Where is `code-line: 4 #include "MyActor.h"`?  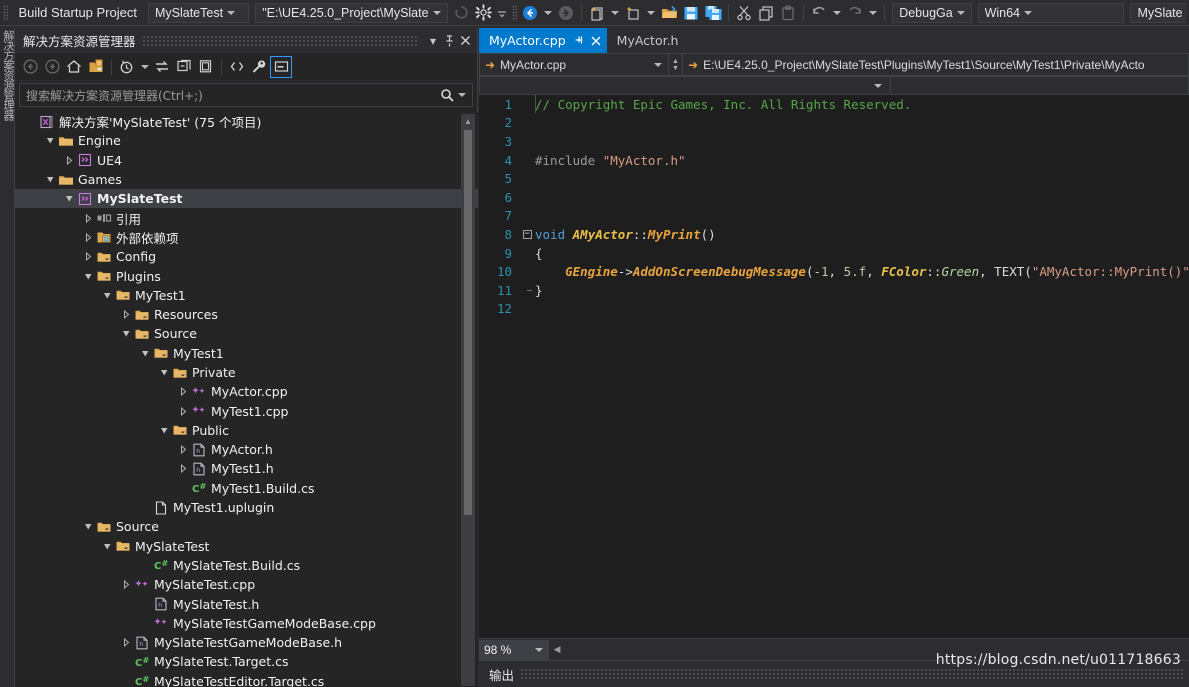 code-line: 4 #include "MyActor.h" is located at coordinates (834, 160).